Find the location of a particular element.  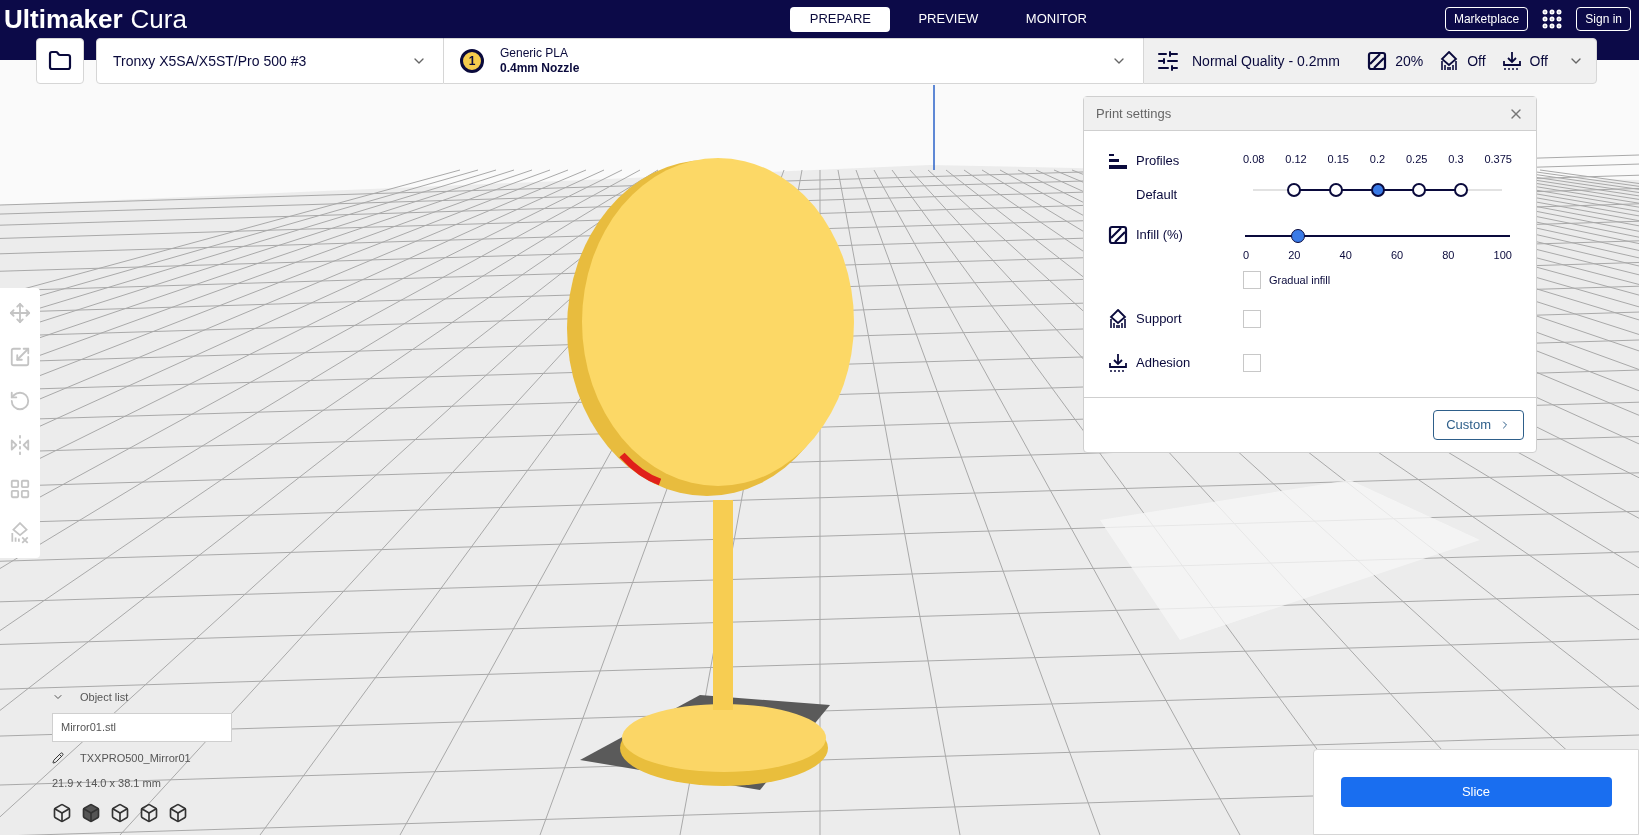

layer-height-label: 0.25 is located at coordinates (1417, 159).